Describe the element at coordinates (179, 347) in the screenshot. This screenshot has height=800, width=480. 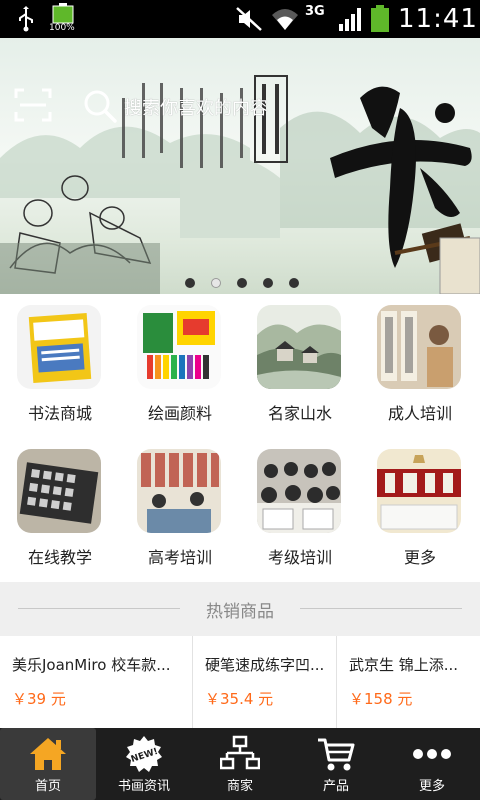
I see `paint-supplies-thumb` at that location.